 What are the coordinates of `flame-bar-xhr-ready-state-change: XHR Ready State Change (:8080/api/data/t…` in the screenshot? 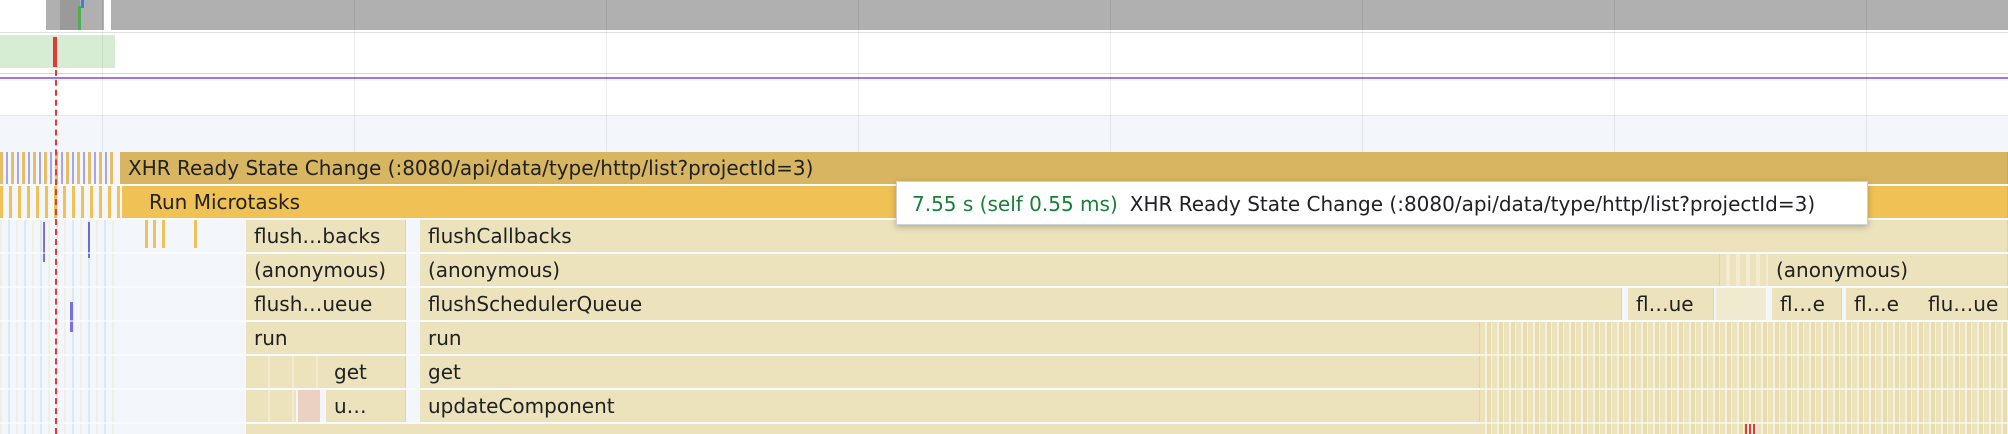 It's located at (1064, 168).